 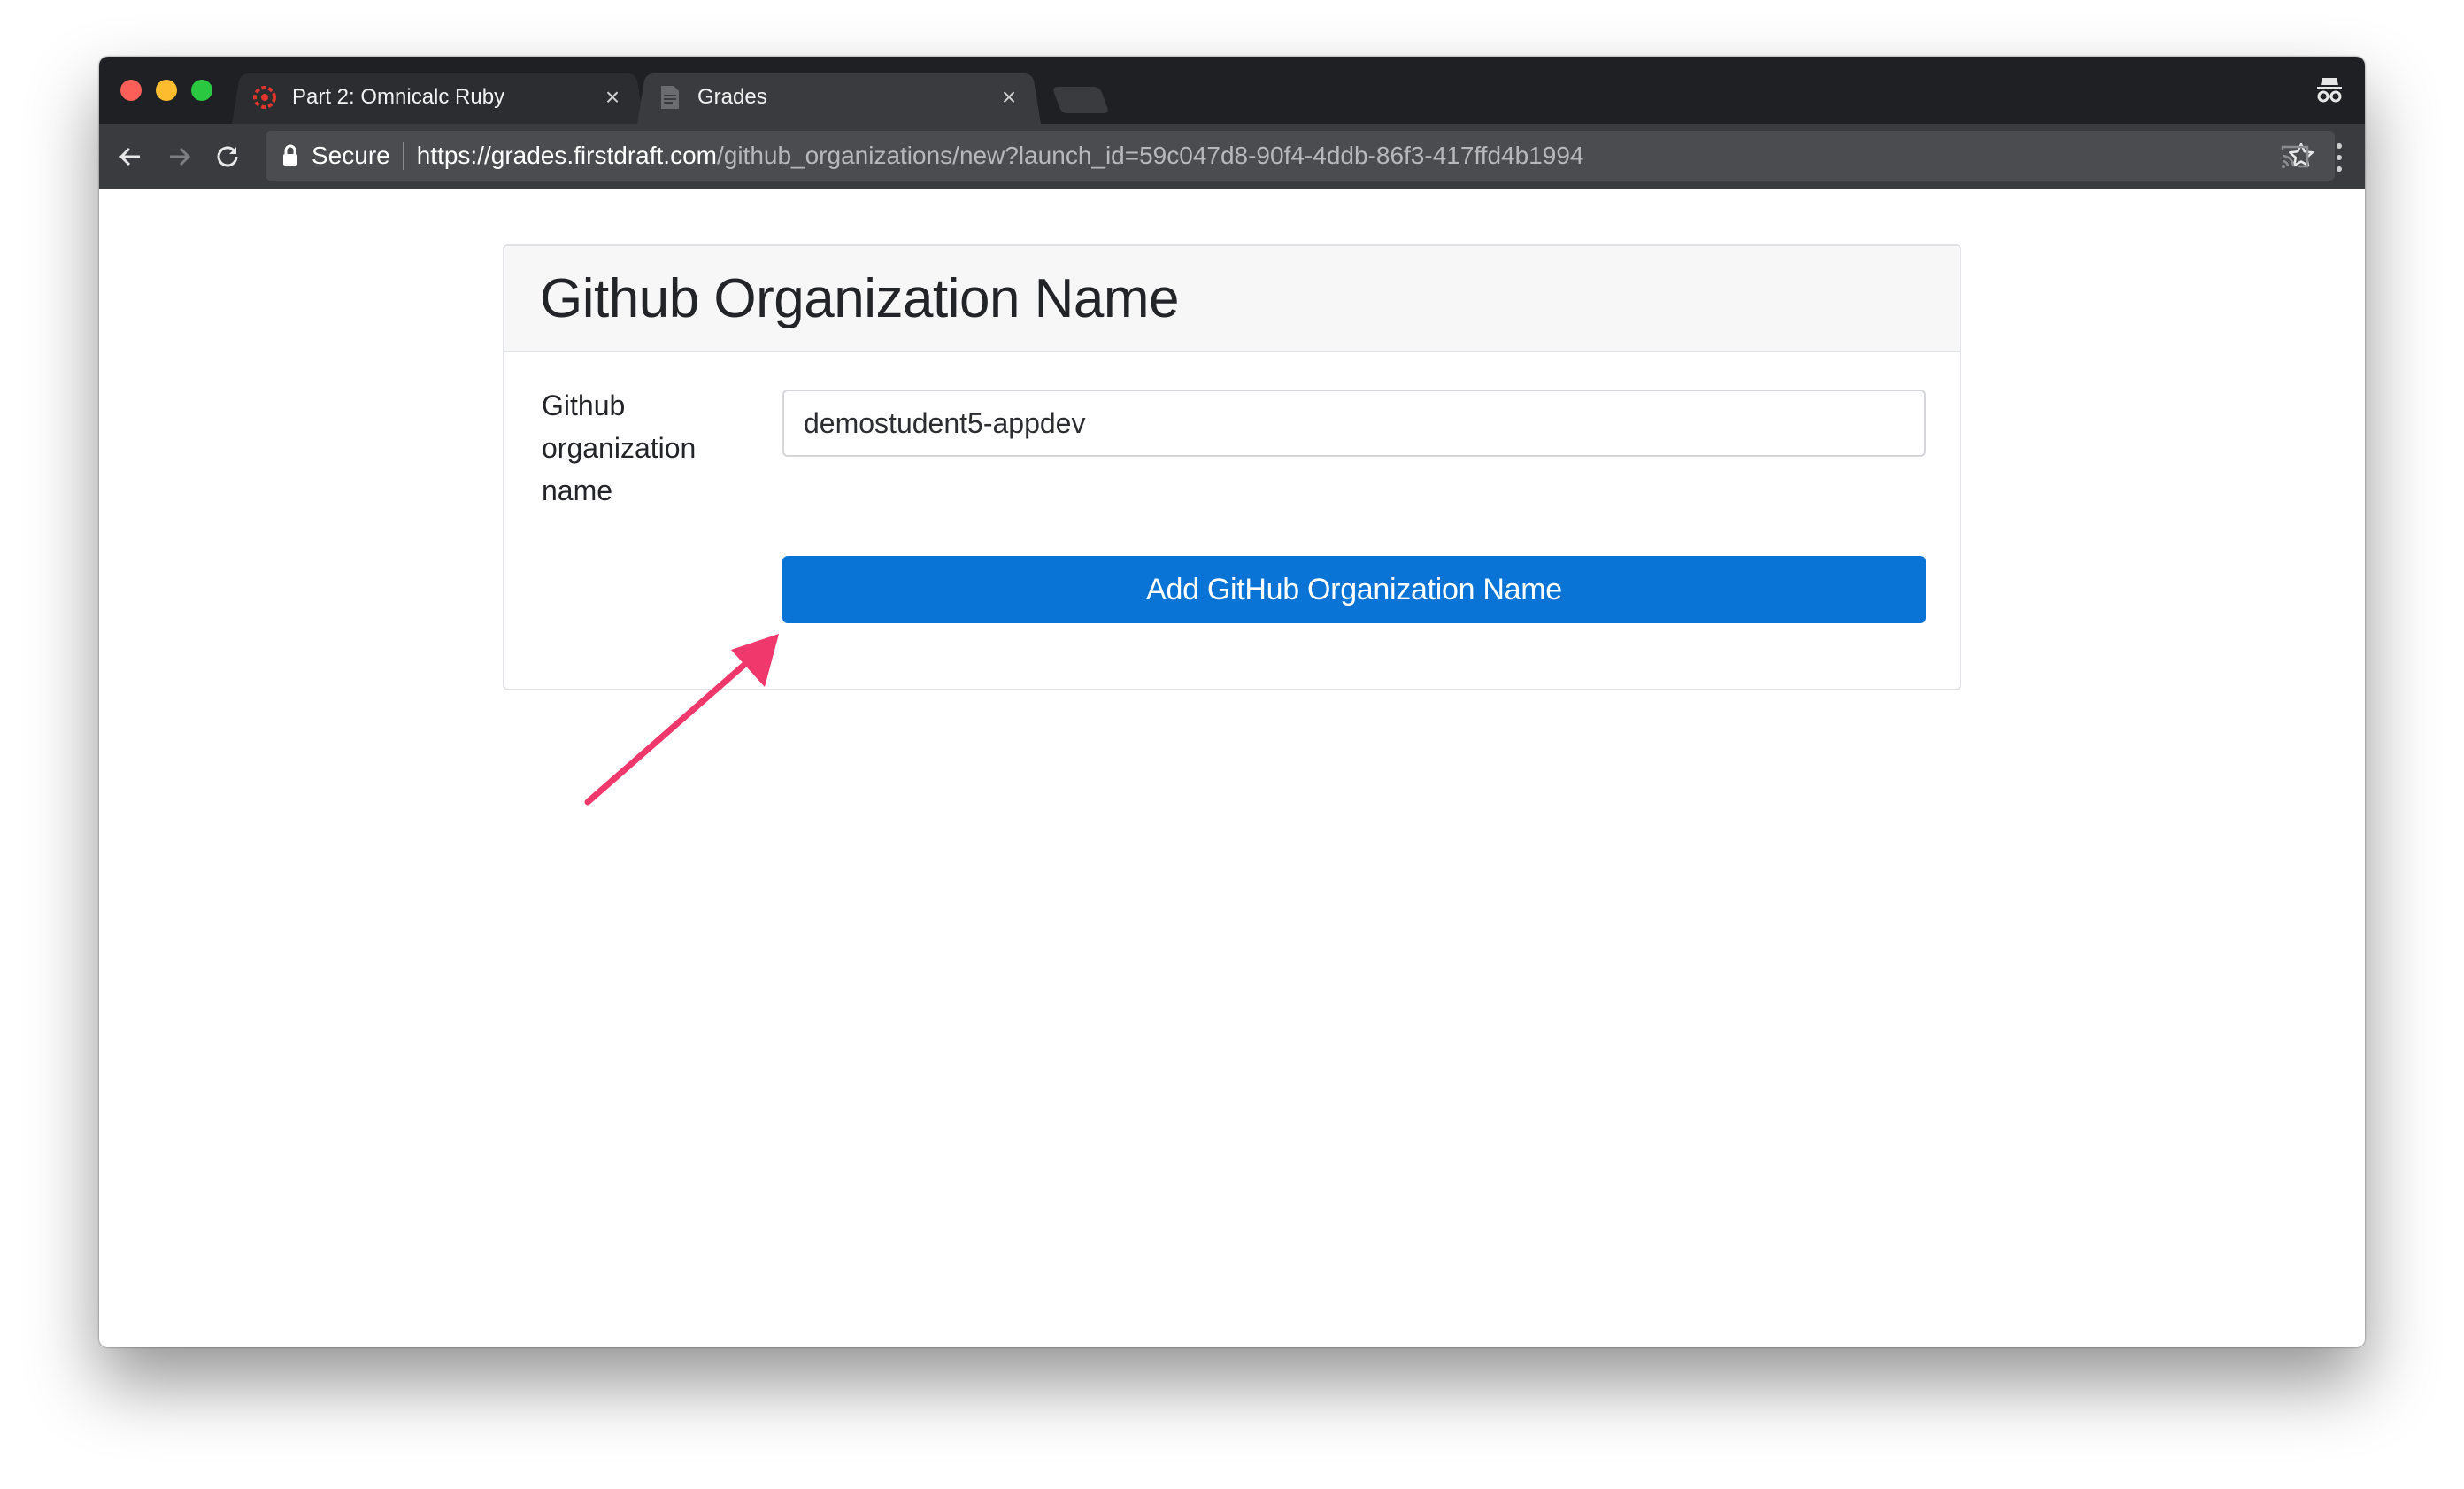 What do you see at coordinates (860, 298) in the screenshot?
I see `page-title: Github Organization Name` at bounding box center [860, 298].